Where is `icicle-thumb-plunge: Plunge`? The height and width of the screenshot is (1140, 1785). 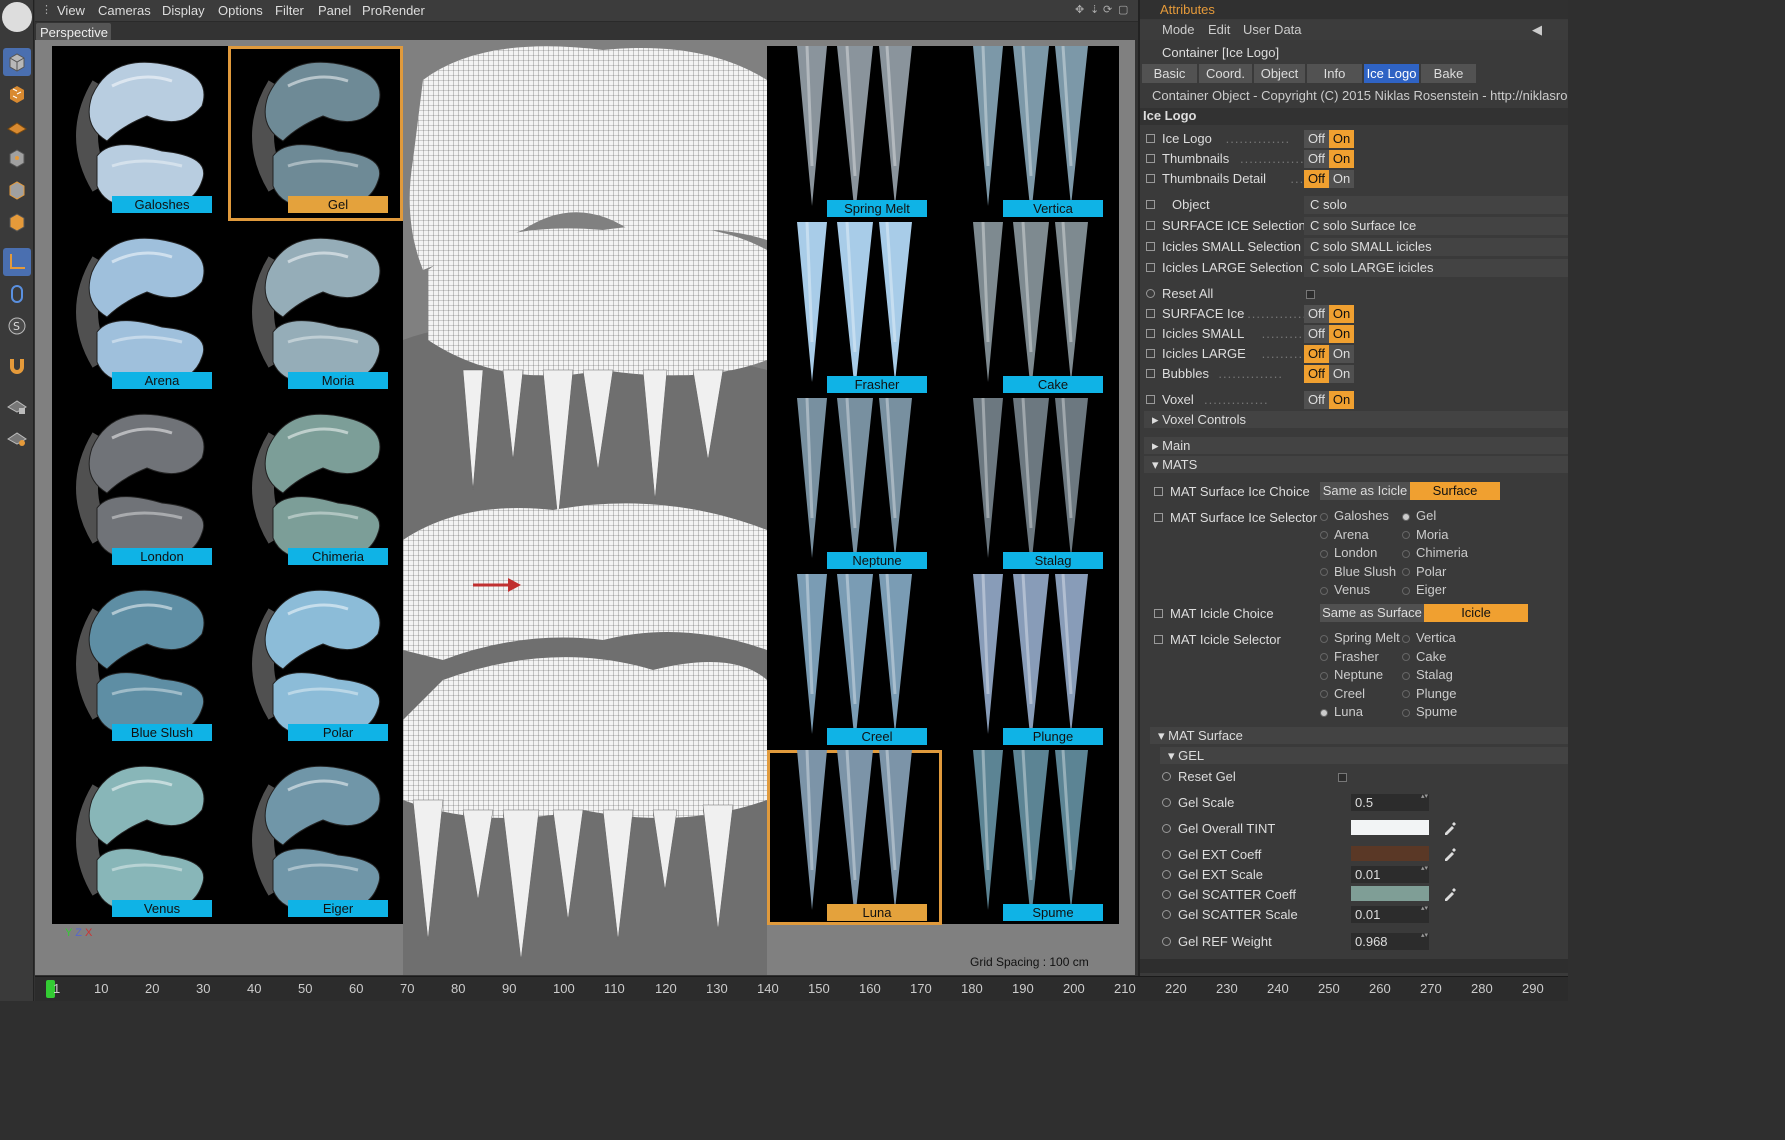 icicle-thumb-plunge: Plunge is located at coordinates (1030, 661).